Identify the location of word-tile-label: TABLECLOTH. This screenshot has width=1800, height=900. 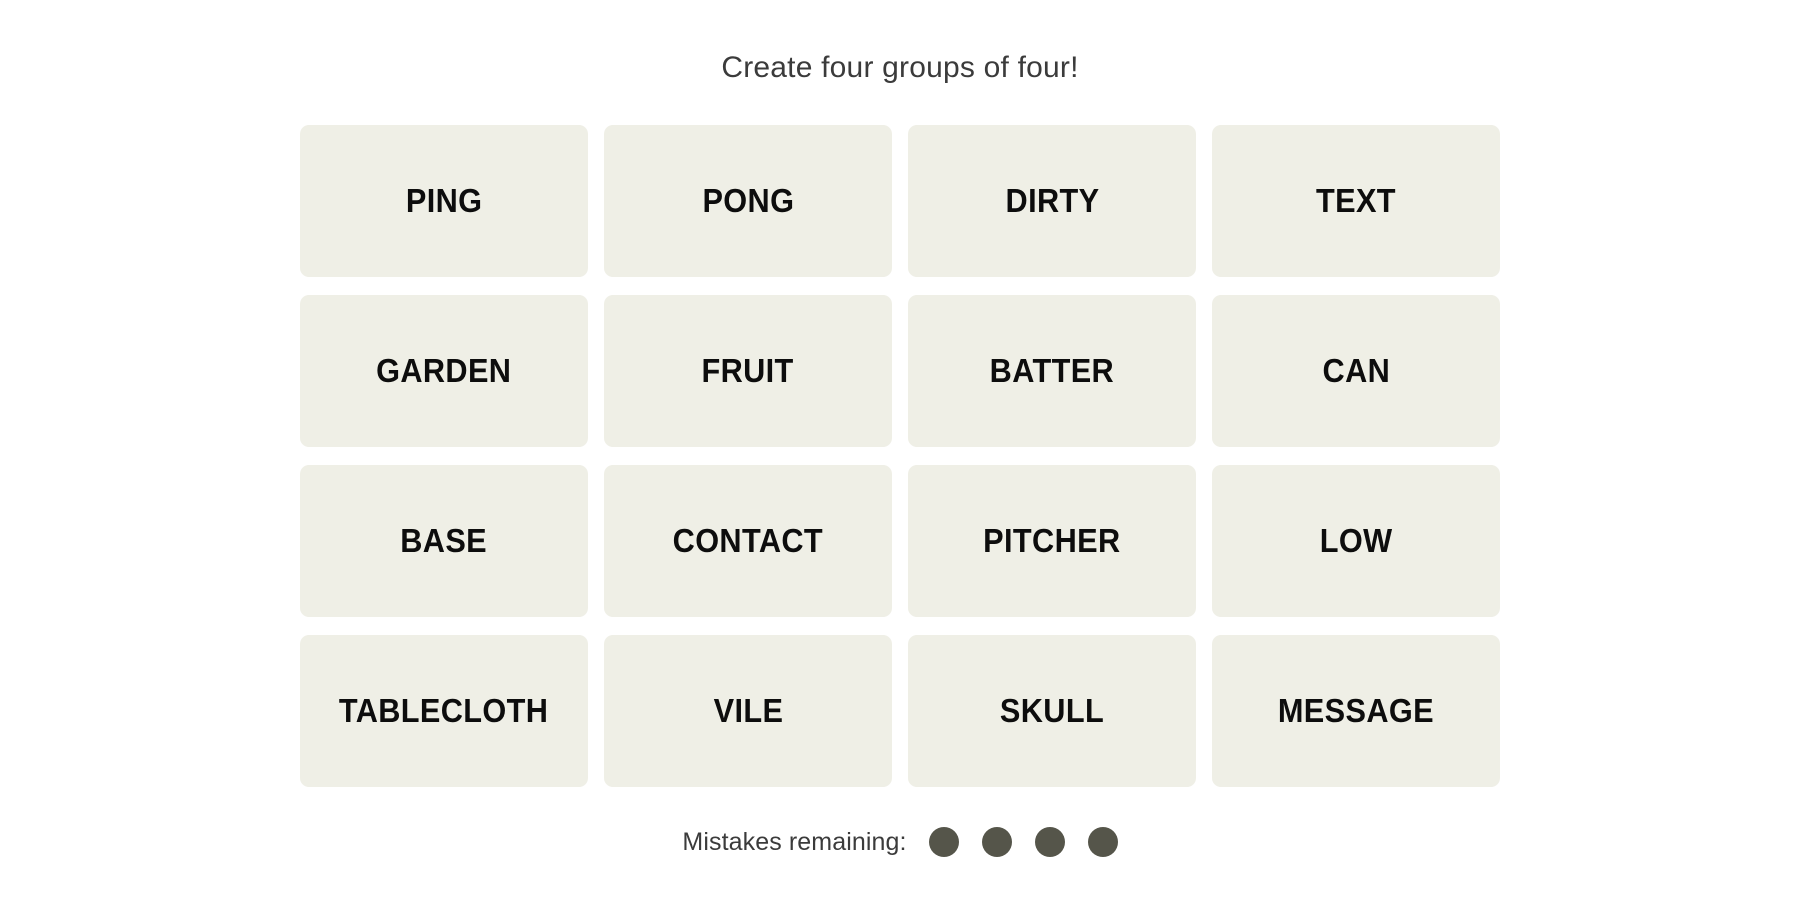
(444, 710).